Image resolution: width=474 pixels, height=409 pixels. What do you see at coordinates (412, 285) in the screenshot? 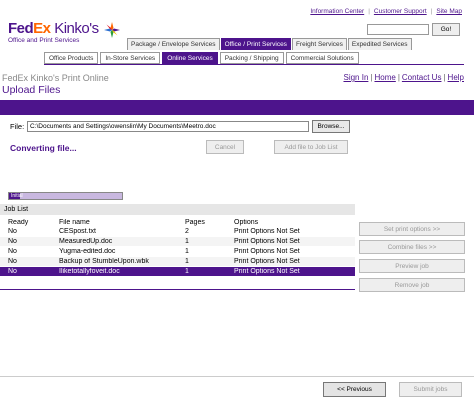
I see `remove-job-button: Remove job` at bounding box center [412, 285].